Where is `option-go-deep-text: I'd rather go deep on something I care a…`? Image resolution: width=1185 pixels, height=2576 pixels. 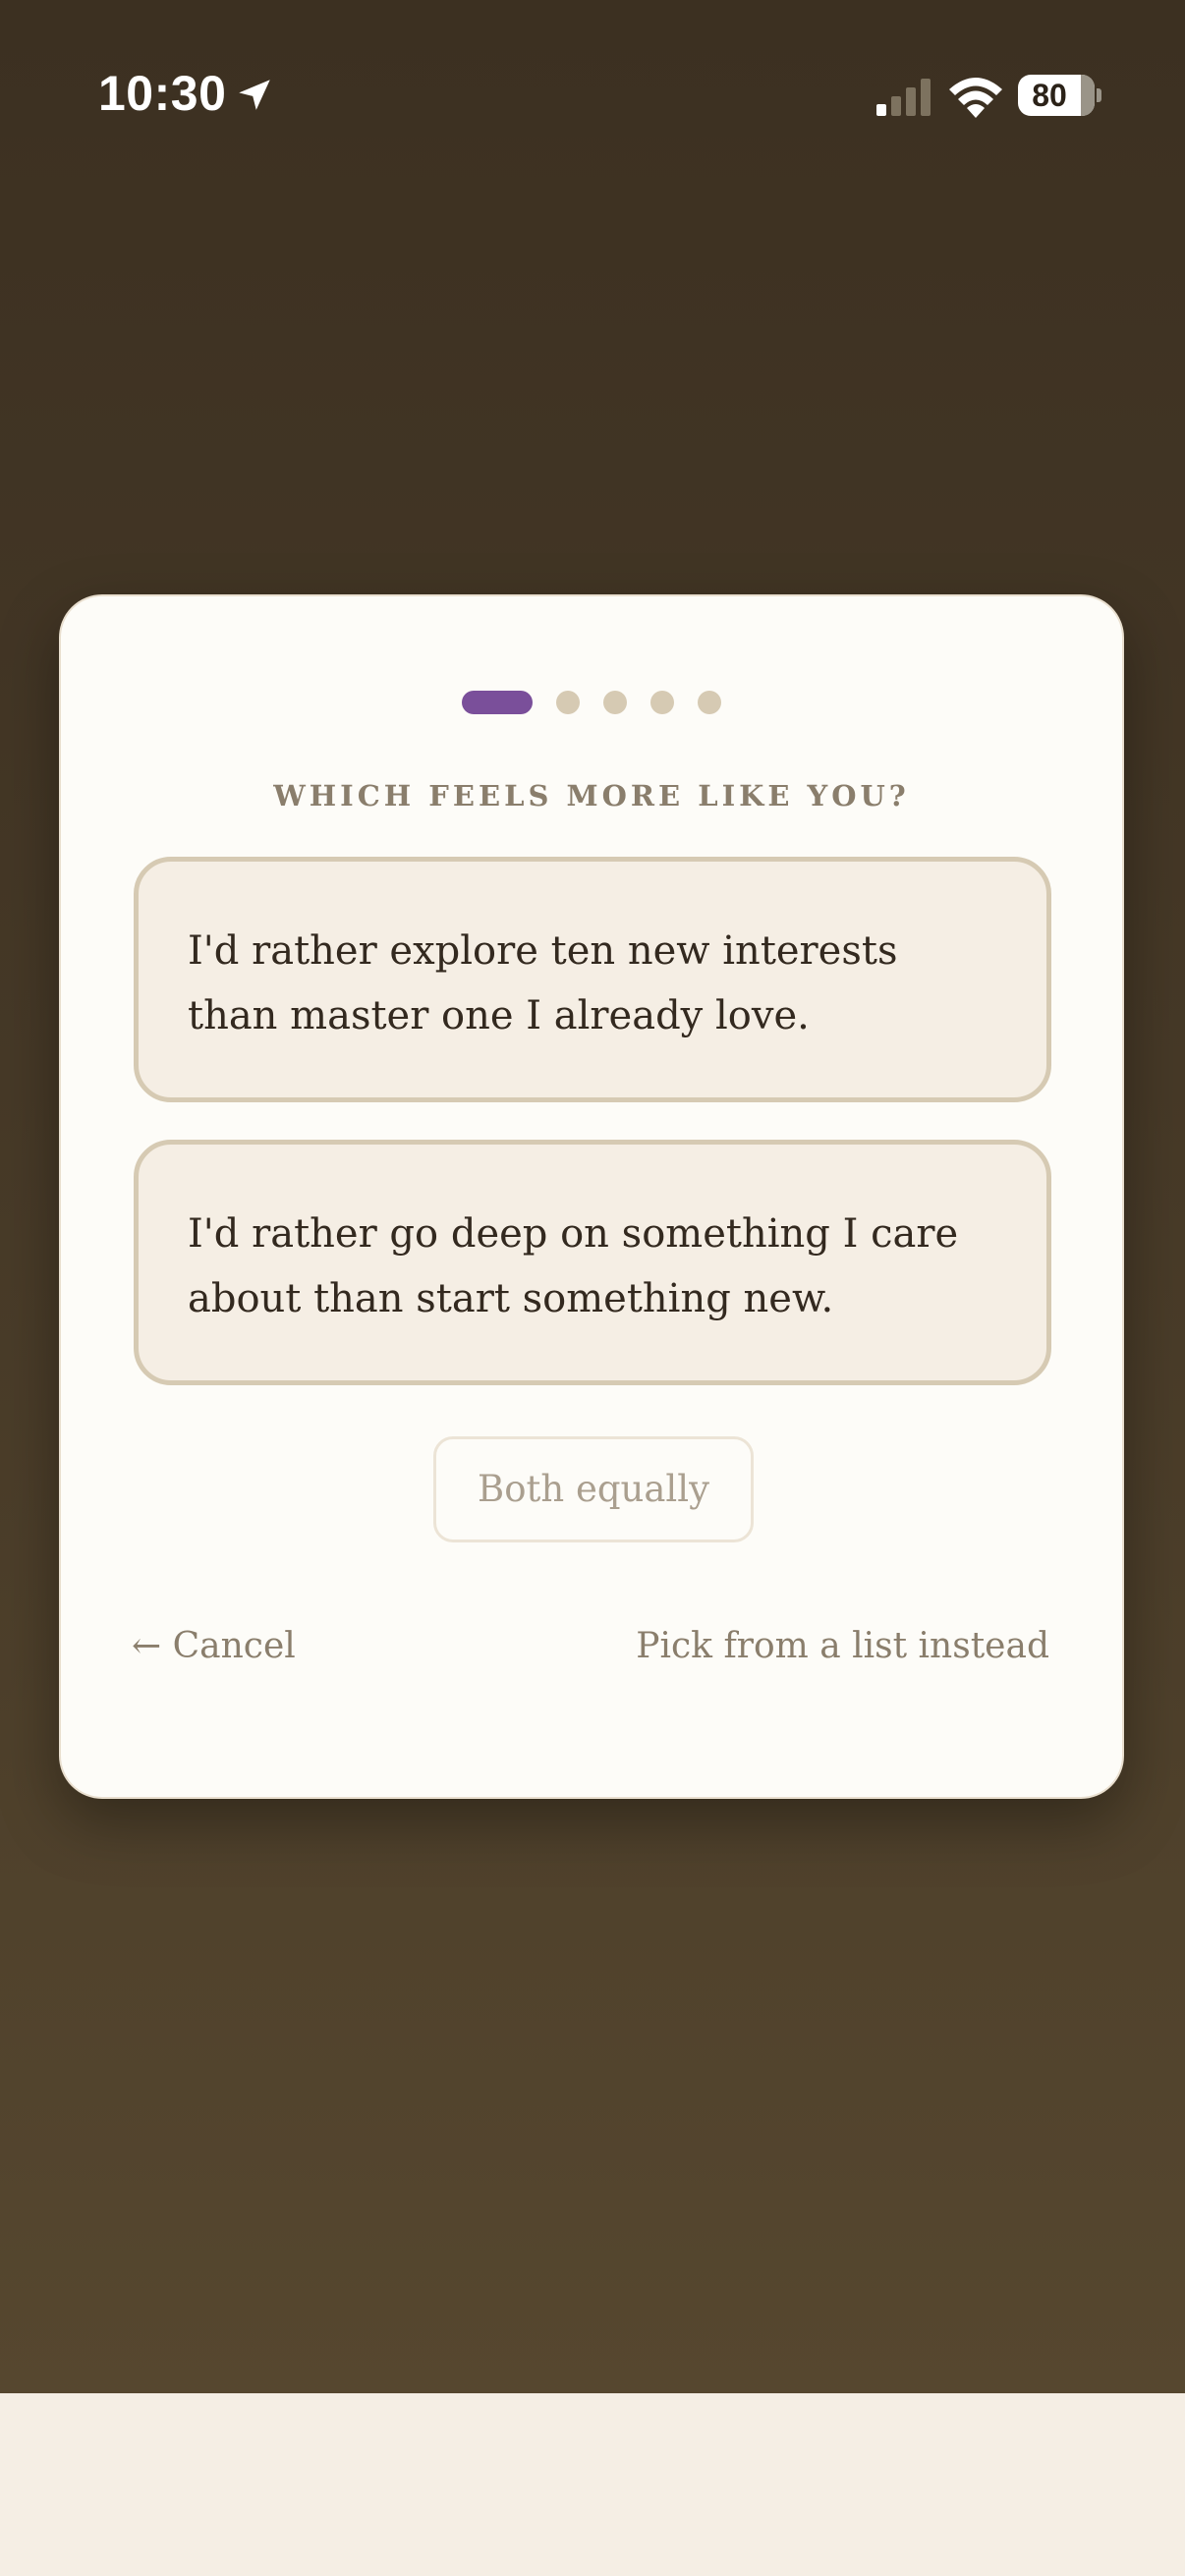
option-go-deep-text: I'd rather go deep on something I care a… is located at coordinates (573, 1266).